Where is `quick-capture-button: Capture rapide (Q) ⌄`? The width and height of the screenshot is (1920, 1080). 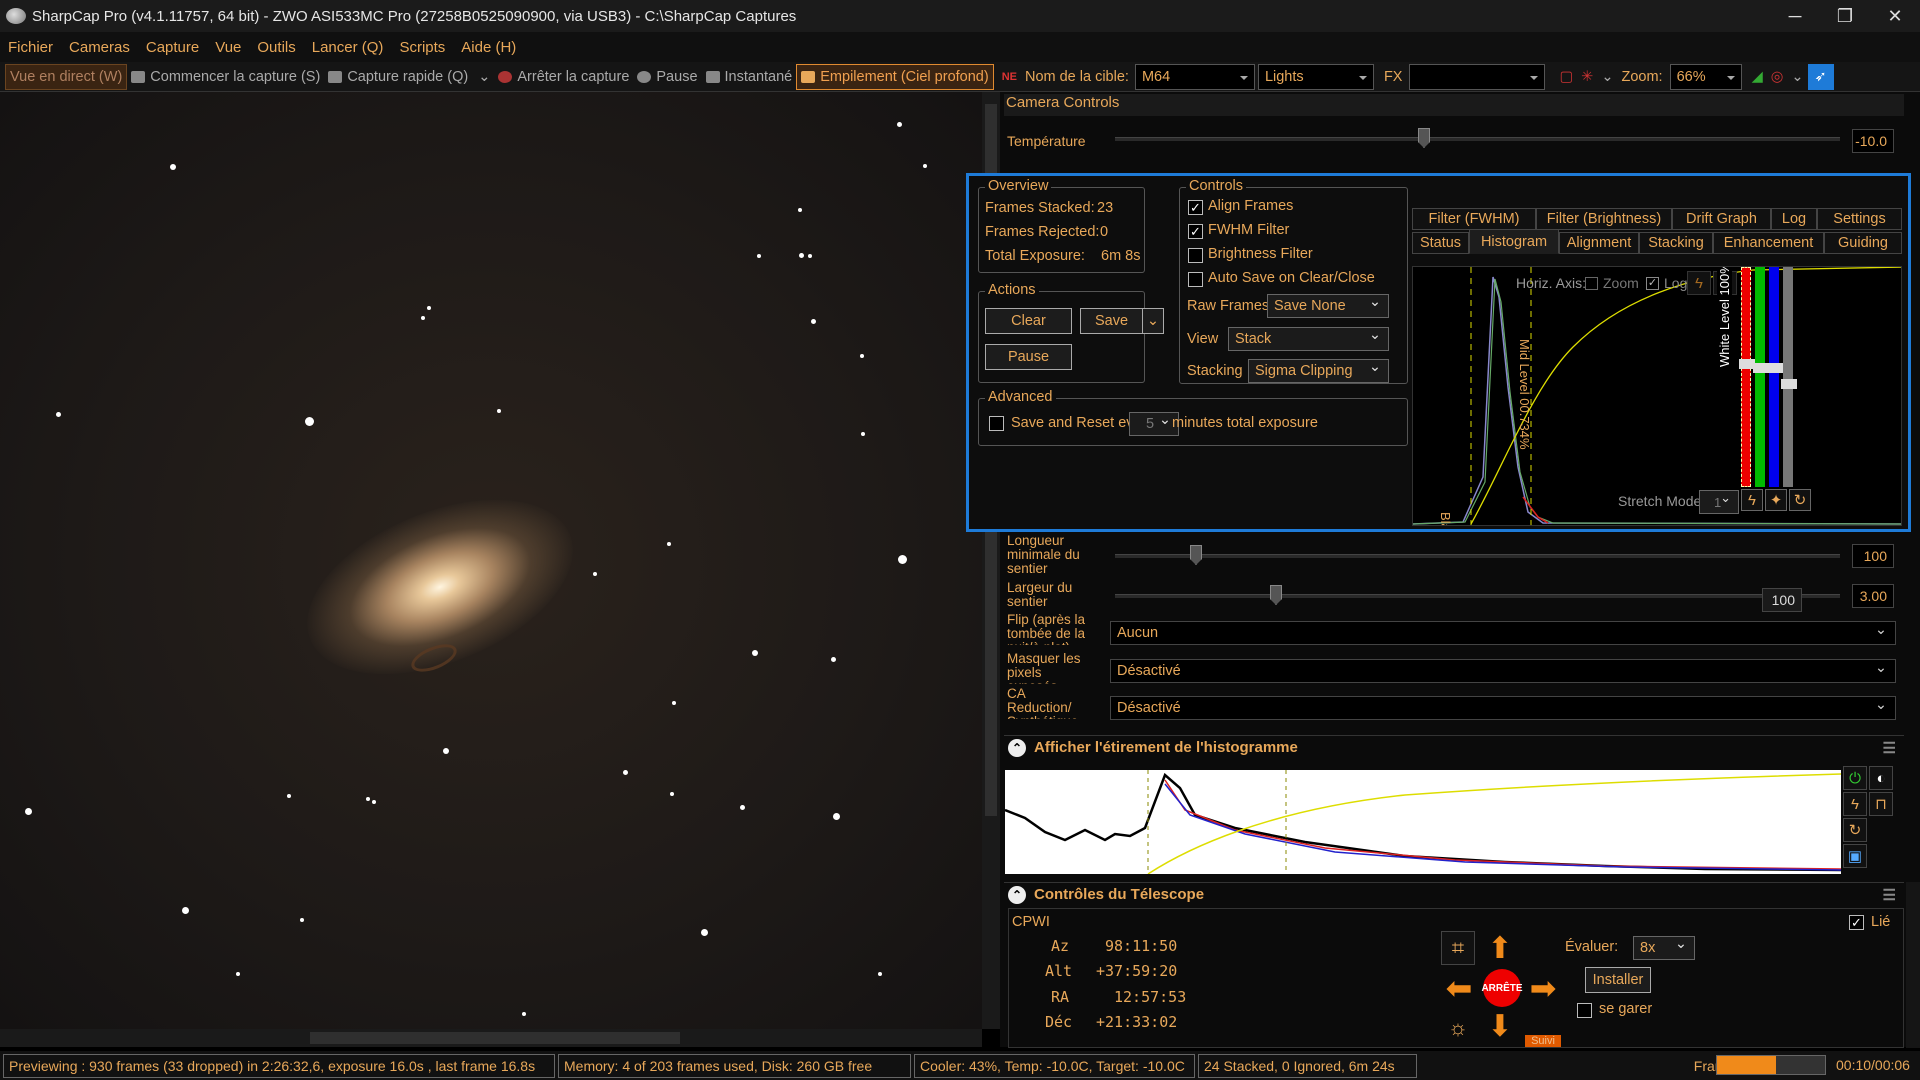 quick-capture-button: Capture rapide (Q) ⌄ is located at coordinates (409, 77).